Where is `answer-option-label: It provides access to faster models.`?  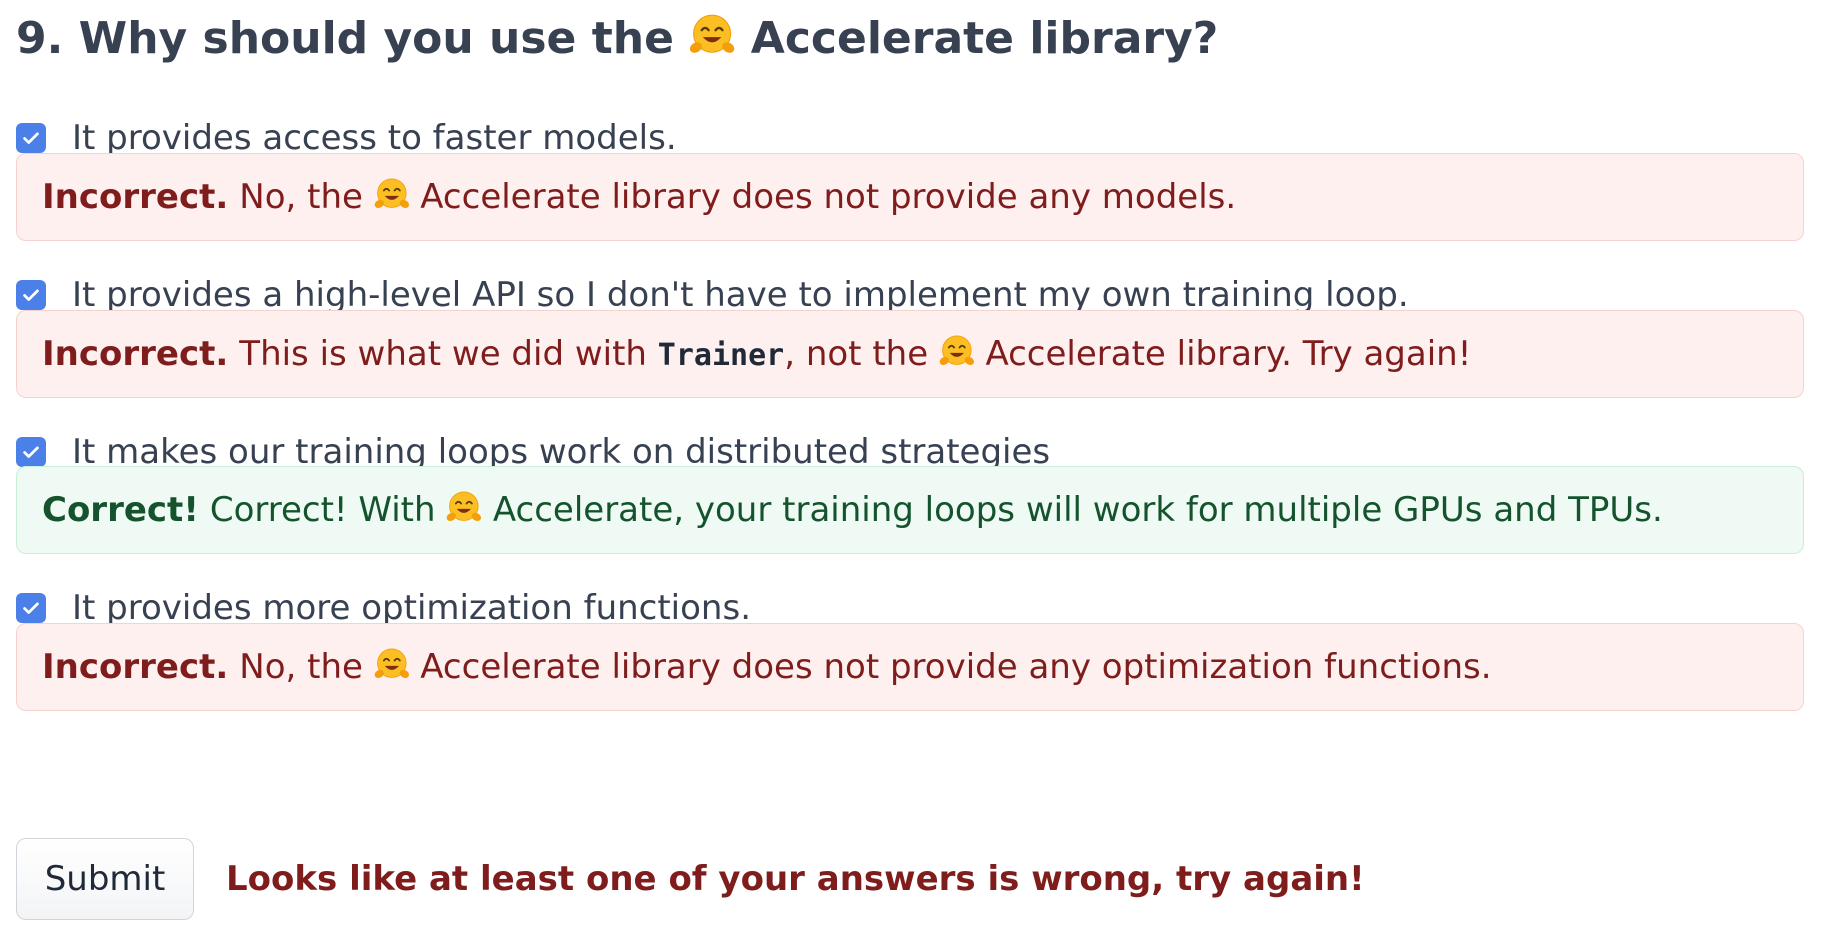
answer-option-label: It provides access to faster models. is located at coordinates (374, 138).